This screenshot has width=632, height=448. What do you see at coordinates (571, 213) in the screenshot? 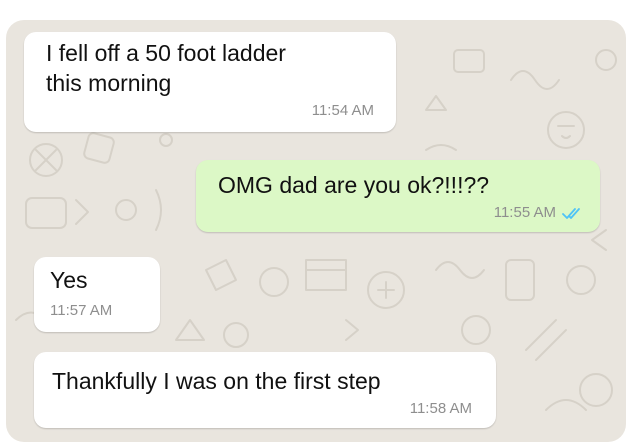
I see `read-double-check-icon` at bounding box center [571, 213].